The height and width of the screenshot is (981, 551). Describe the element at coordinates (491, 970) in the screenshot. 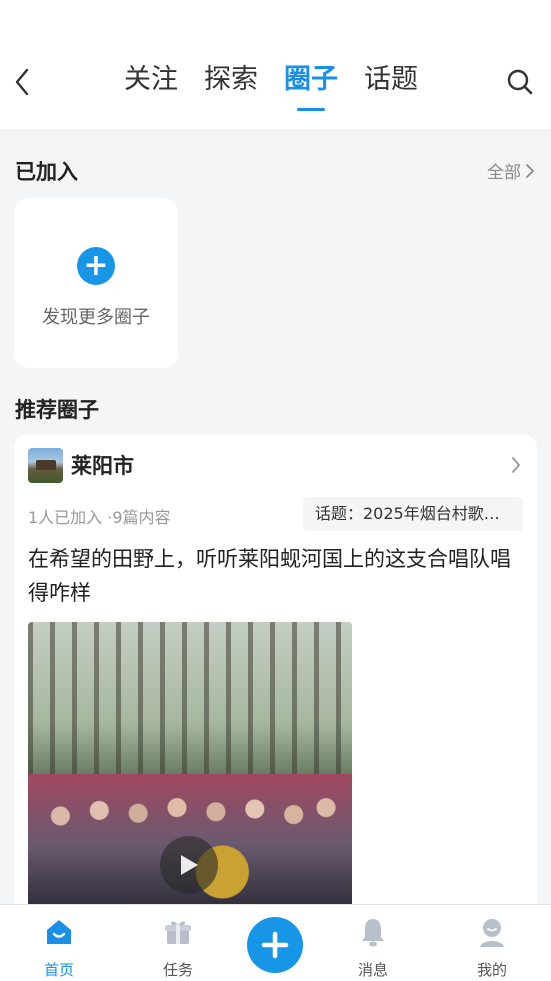

I see `nav-profile-label: 我的` at that location.